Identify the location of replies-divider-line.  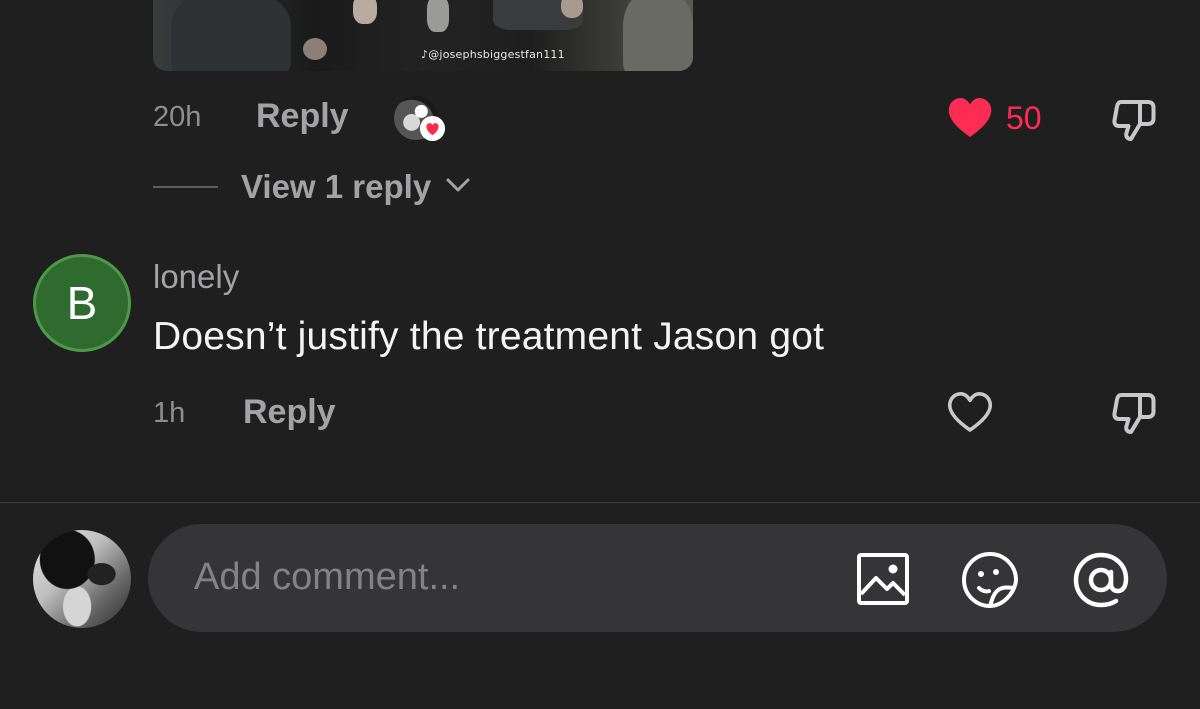
(185, 187).